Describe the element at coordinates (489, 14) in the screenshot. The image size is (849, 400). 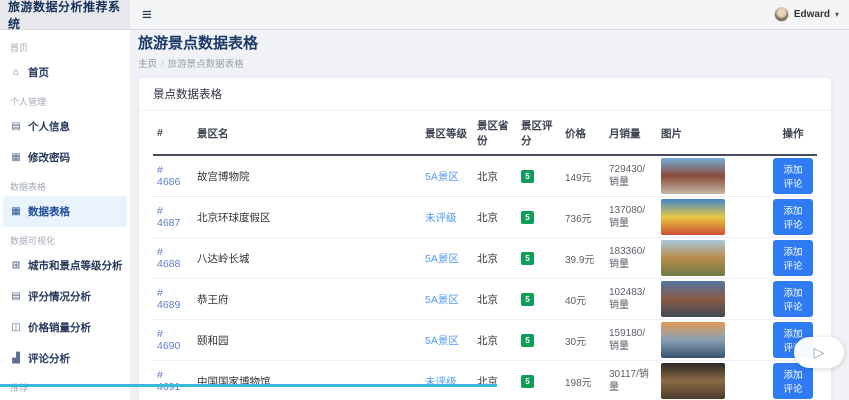
I see `top-bar-main: ≡ Edward ▾` at that location.